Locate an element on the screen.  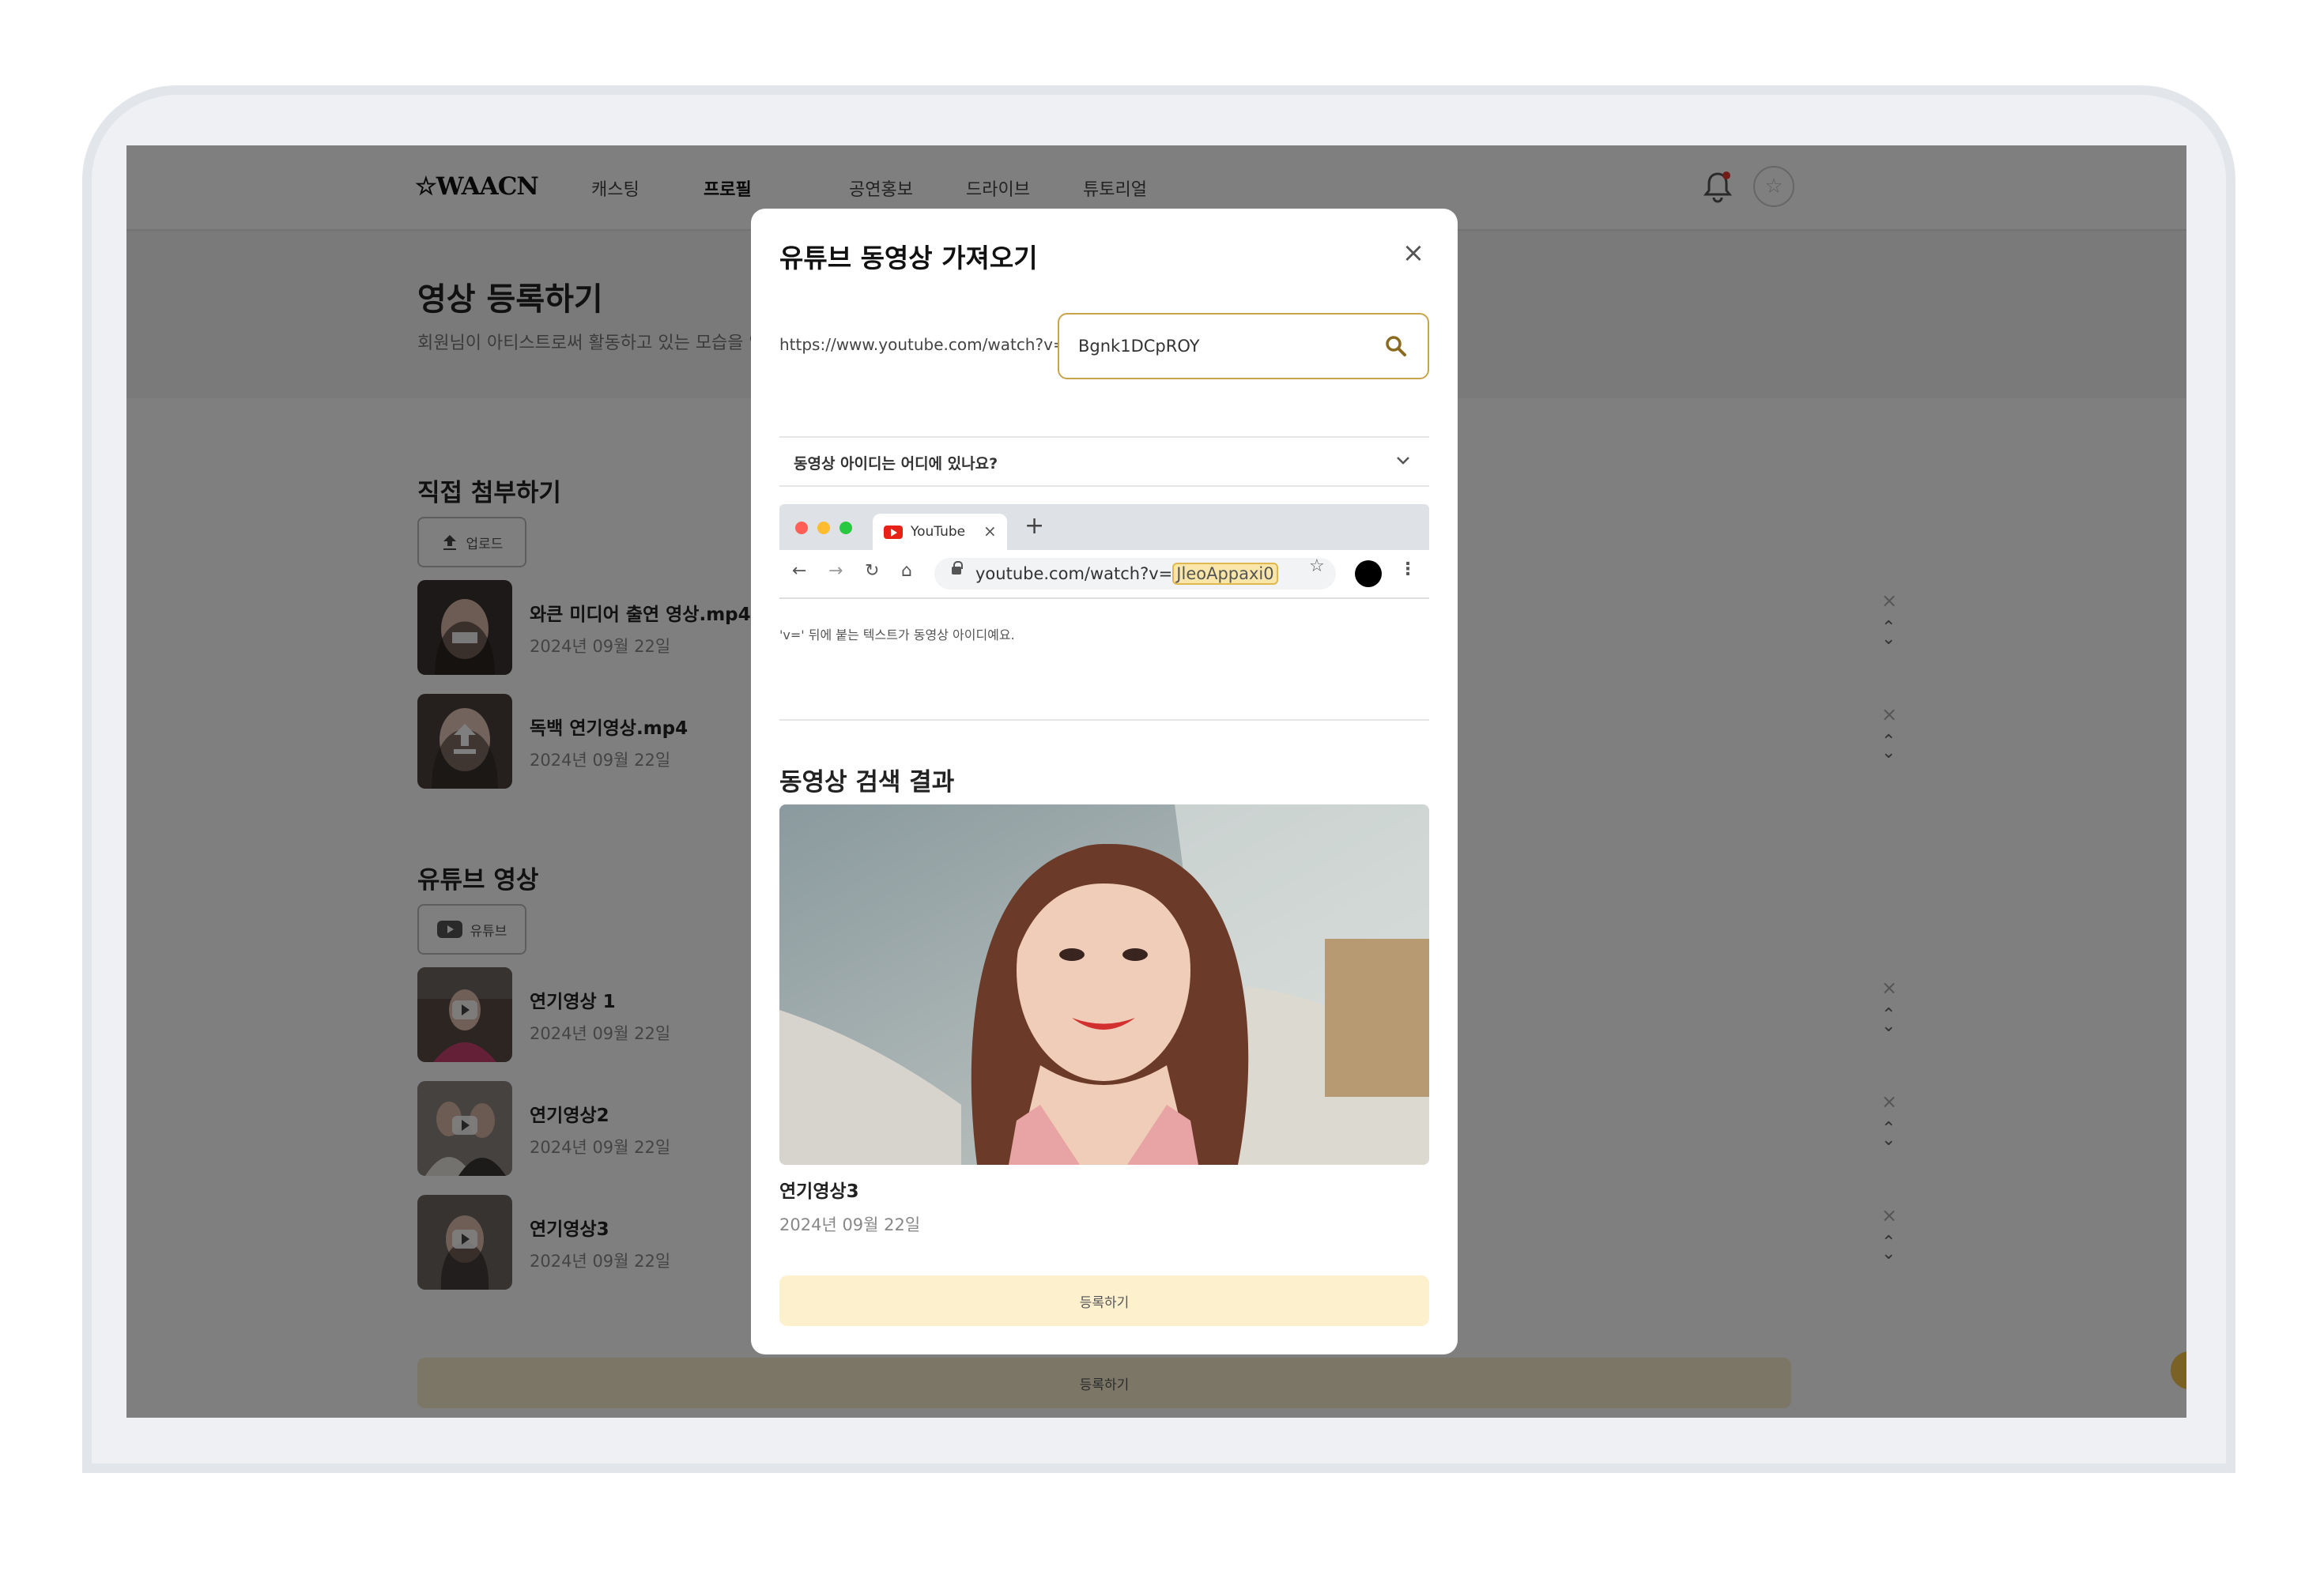
modal-title: 유튜브 동영상 가져오기 is located at coordinates (908, 258).